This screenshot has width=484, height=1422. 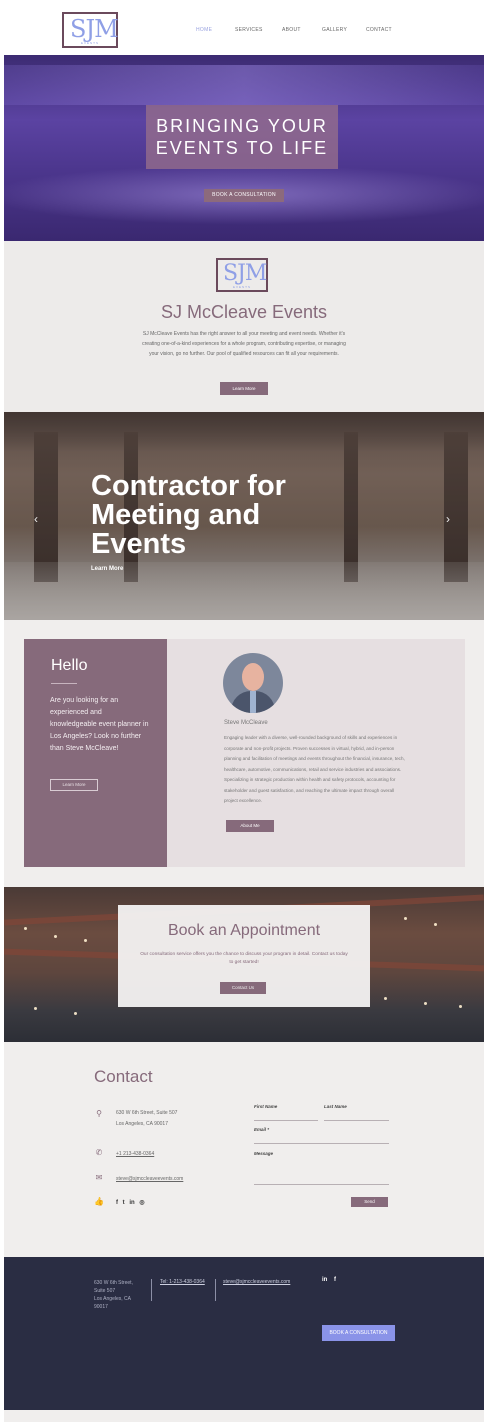 I want to click on bottom-strip, so click(x=244, y=1416).